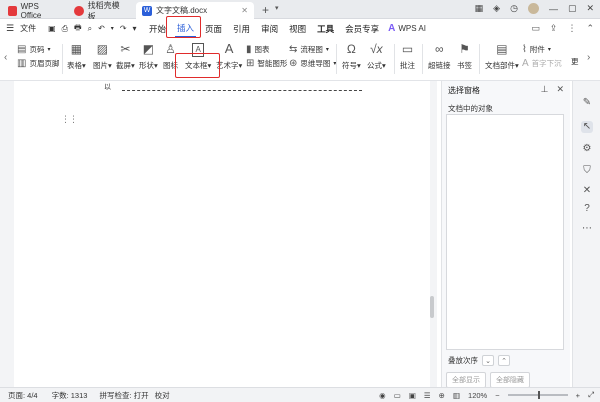 The height and width of the screenshot is (402, 600). Describe the element at coordinates (439, 57) in the screenshot. I see `hyperlink-button: ∞ 超链接` at that location.